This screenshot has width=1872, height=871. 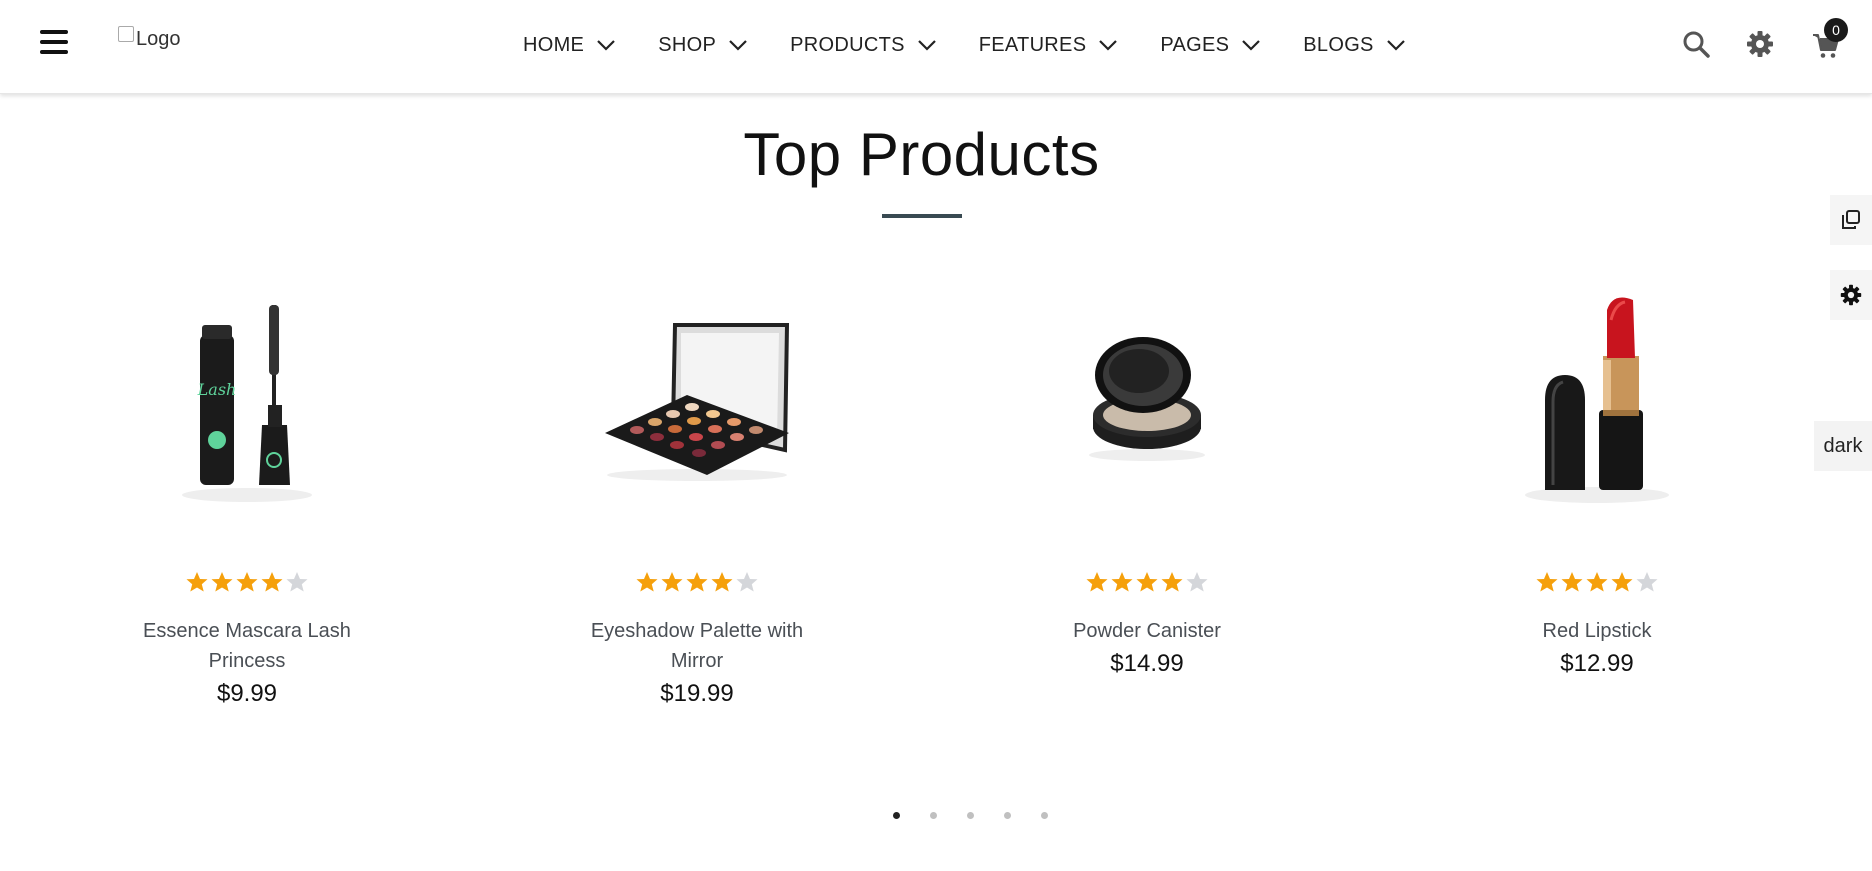 I want to click on carousel-pagination, so click(x=970, y=815).